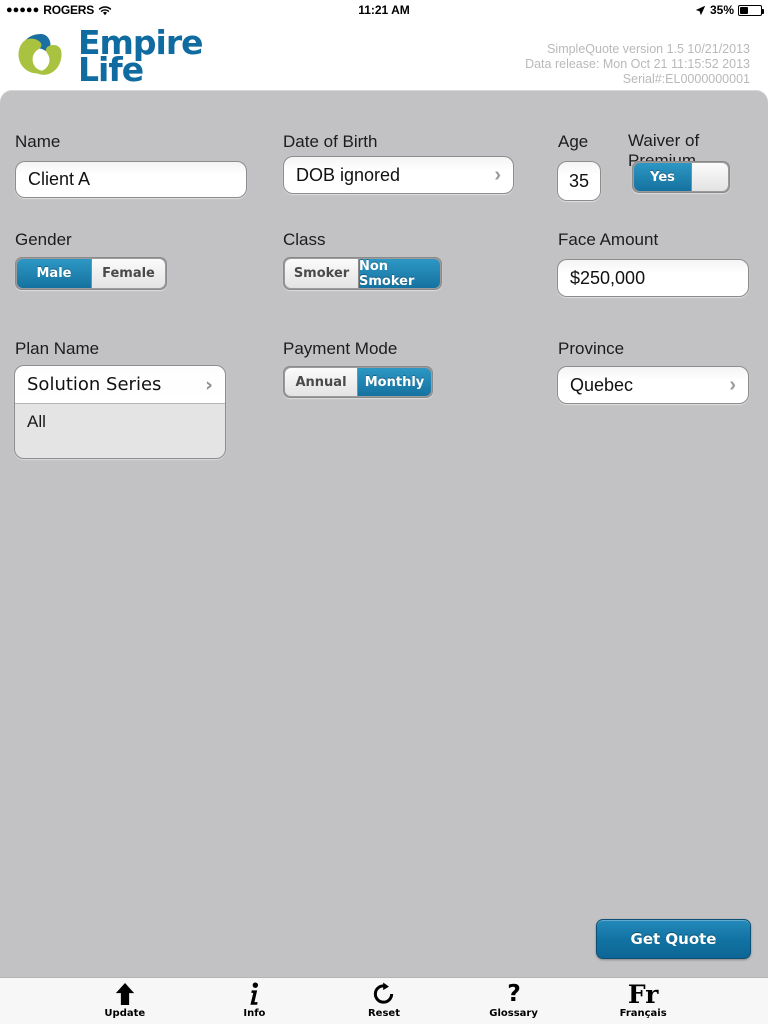 The width and height of the screenshot is (768, 1024). Describe the element at coordinates (322, 273) in the screenshot. I see `class-option-smoker: Smoker` at that location.